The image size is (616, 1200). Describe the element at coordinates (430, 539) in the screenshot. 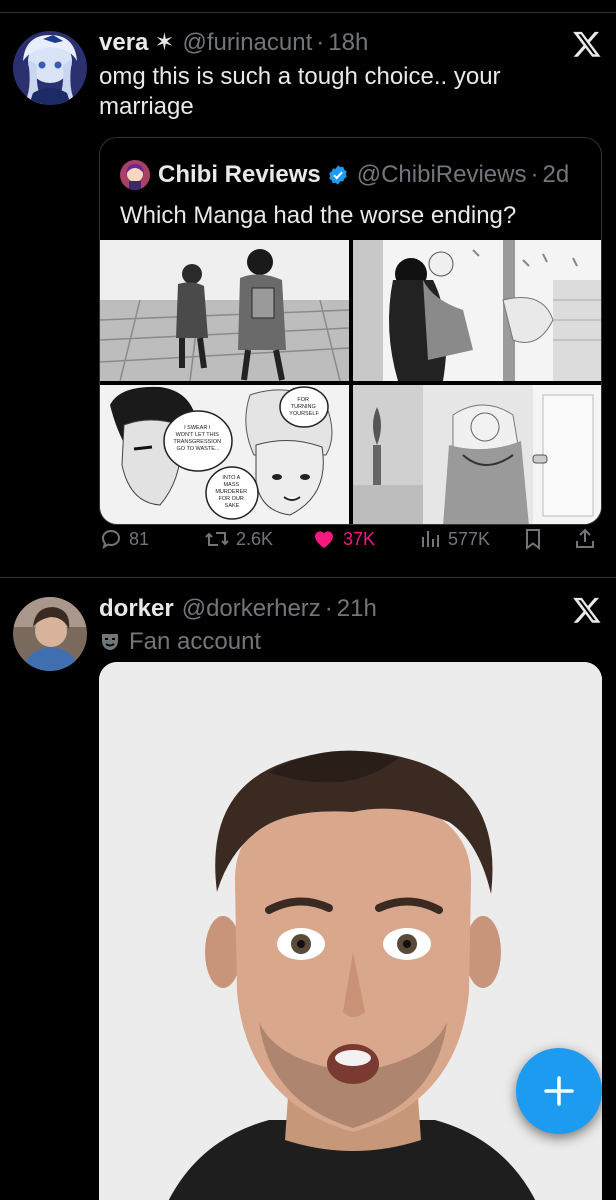

I see `views-icon` at that location.